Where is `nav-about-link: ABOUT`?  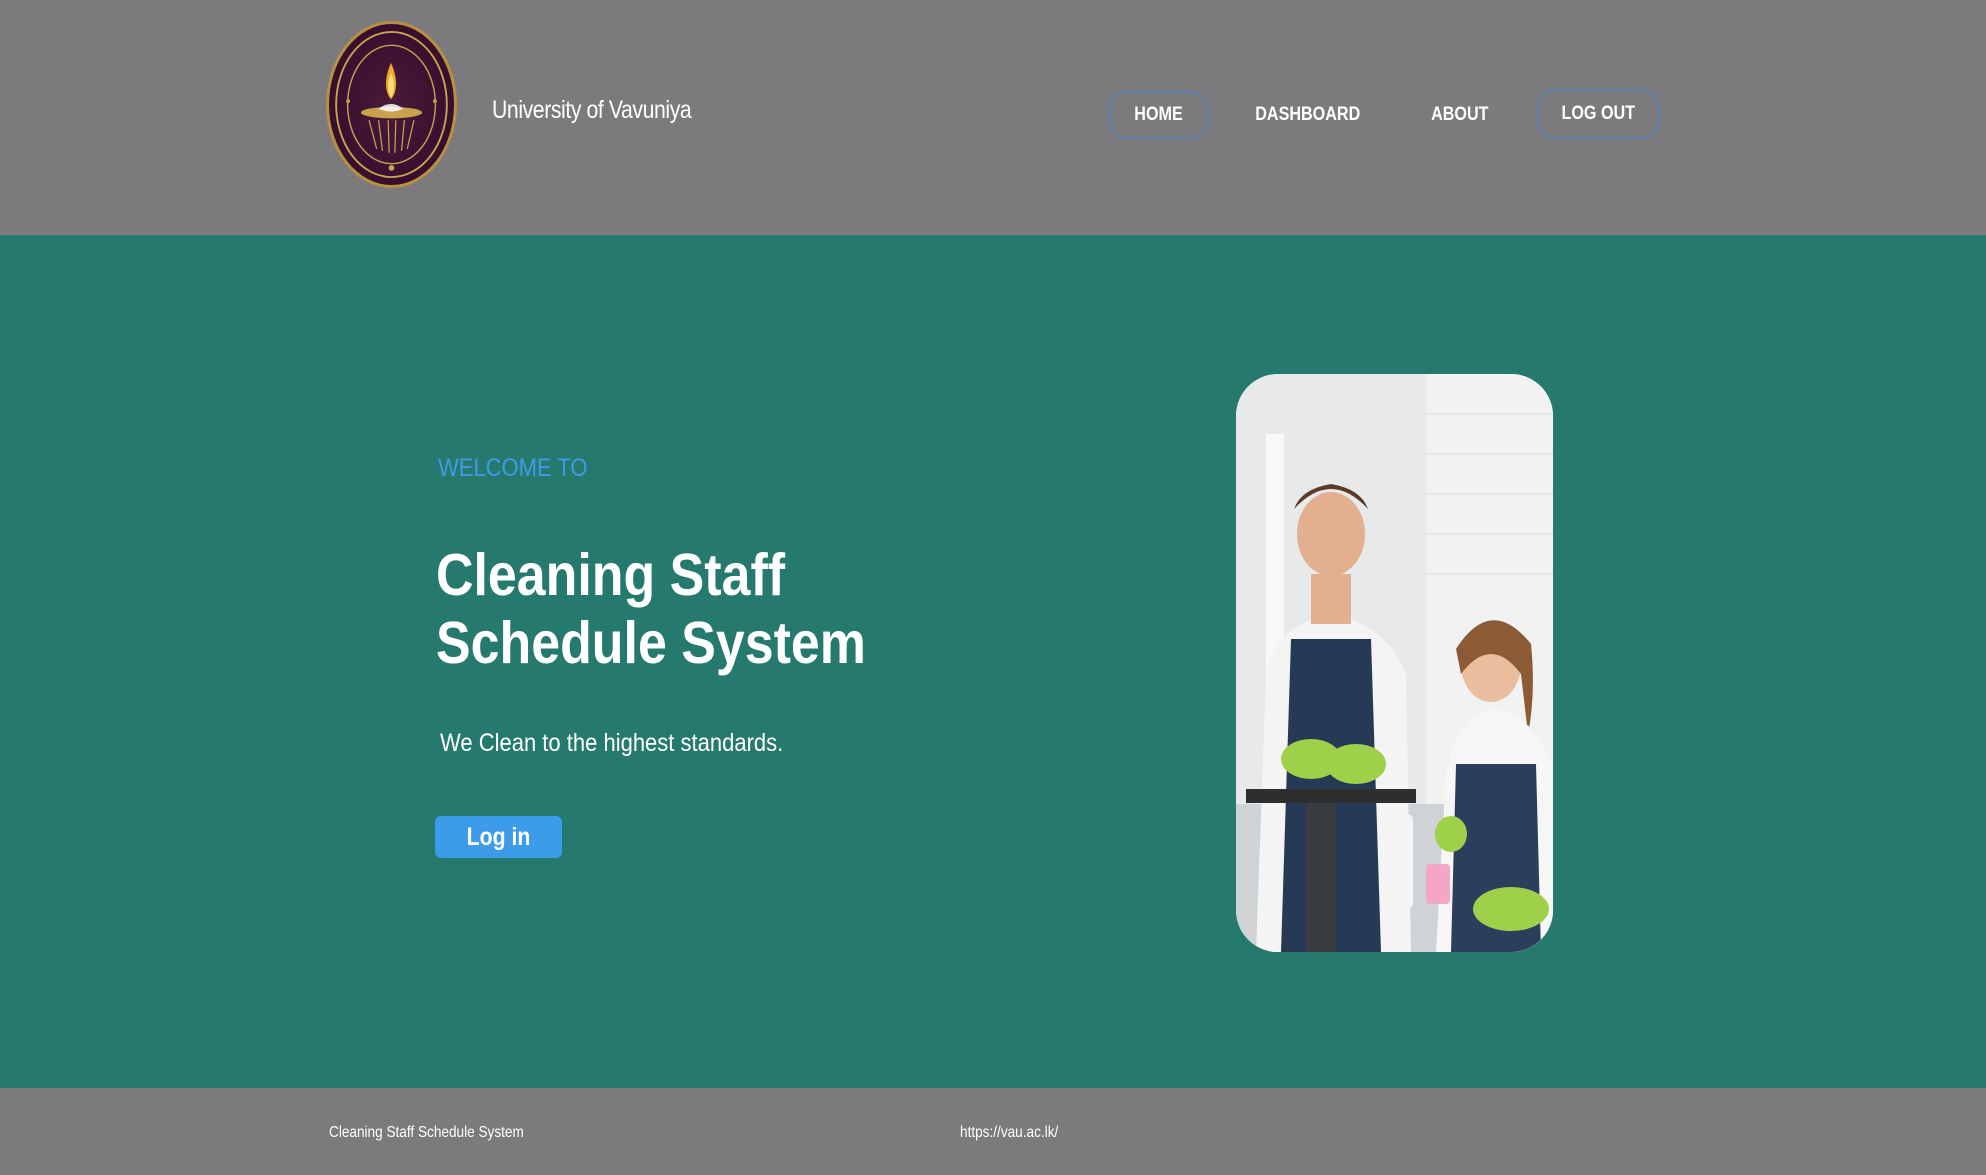 nav-about-link: ABOUT is located at coordinates (1460, 115).